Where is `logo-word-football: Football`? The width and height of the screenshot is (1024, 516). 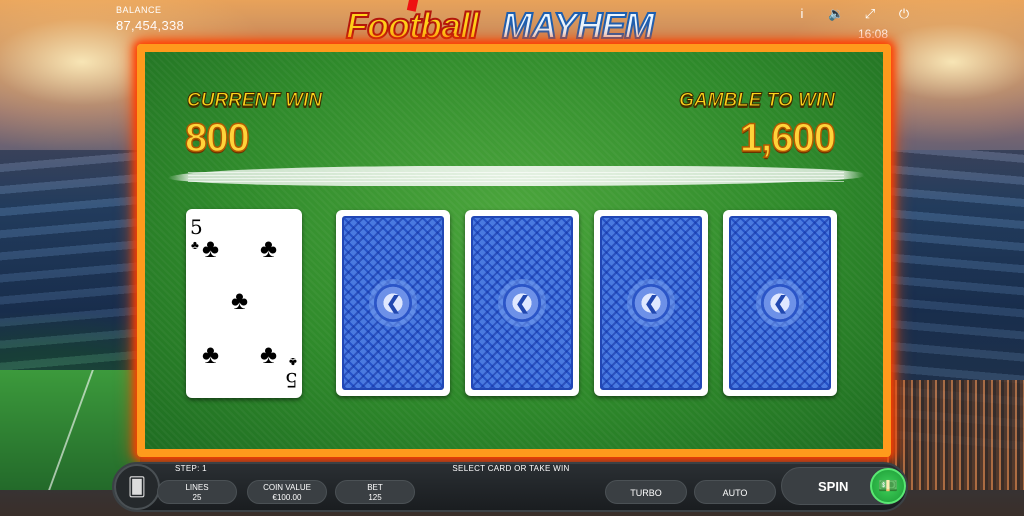
logo-word-football: Football is located at coordinates (412, 25).